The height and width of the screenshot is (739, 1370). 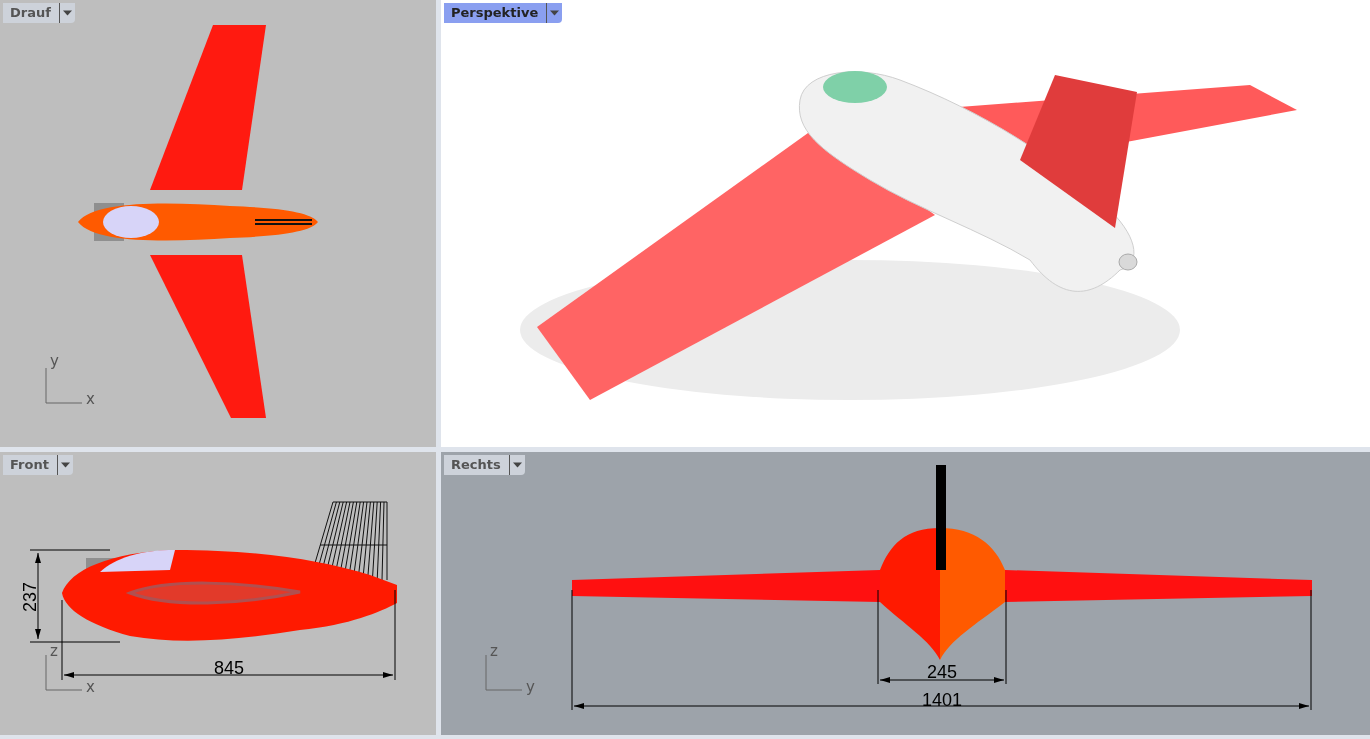 What do you see at coordinates (229, 668) in the screenshot?
I see `dimension-label: 845` at bounding box center [229, 668].